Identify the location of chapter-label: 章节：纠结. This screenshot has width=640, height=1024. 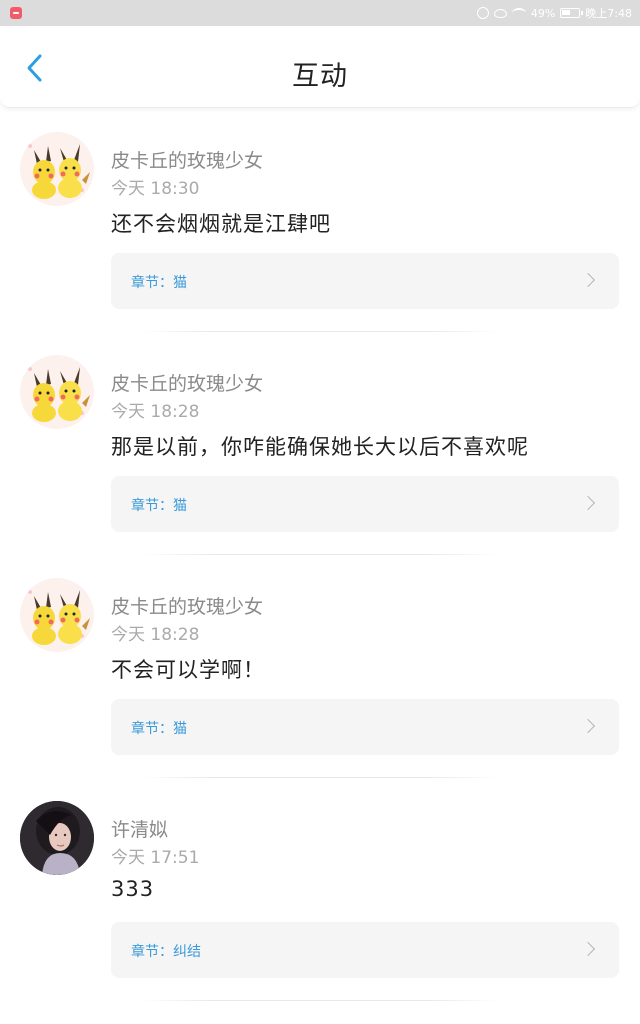
(166, 952).